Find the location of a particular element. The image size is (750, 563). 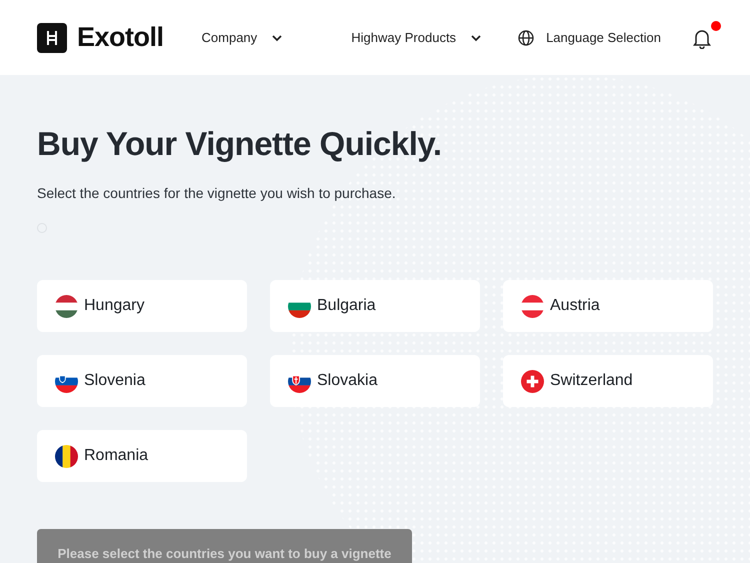

logo-icon is located at coordinates (52, 37).